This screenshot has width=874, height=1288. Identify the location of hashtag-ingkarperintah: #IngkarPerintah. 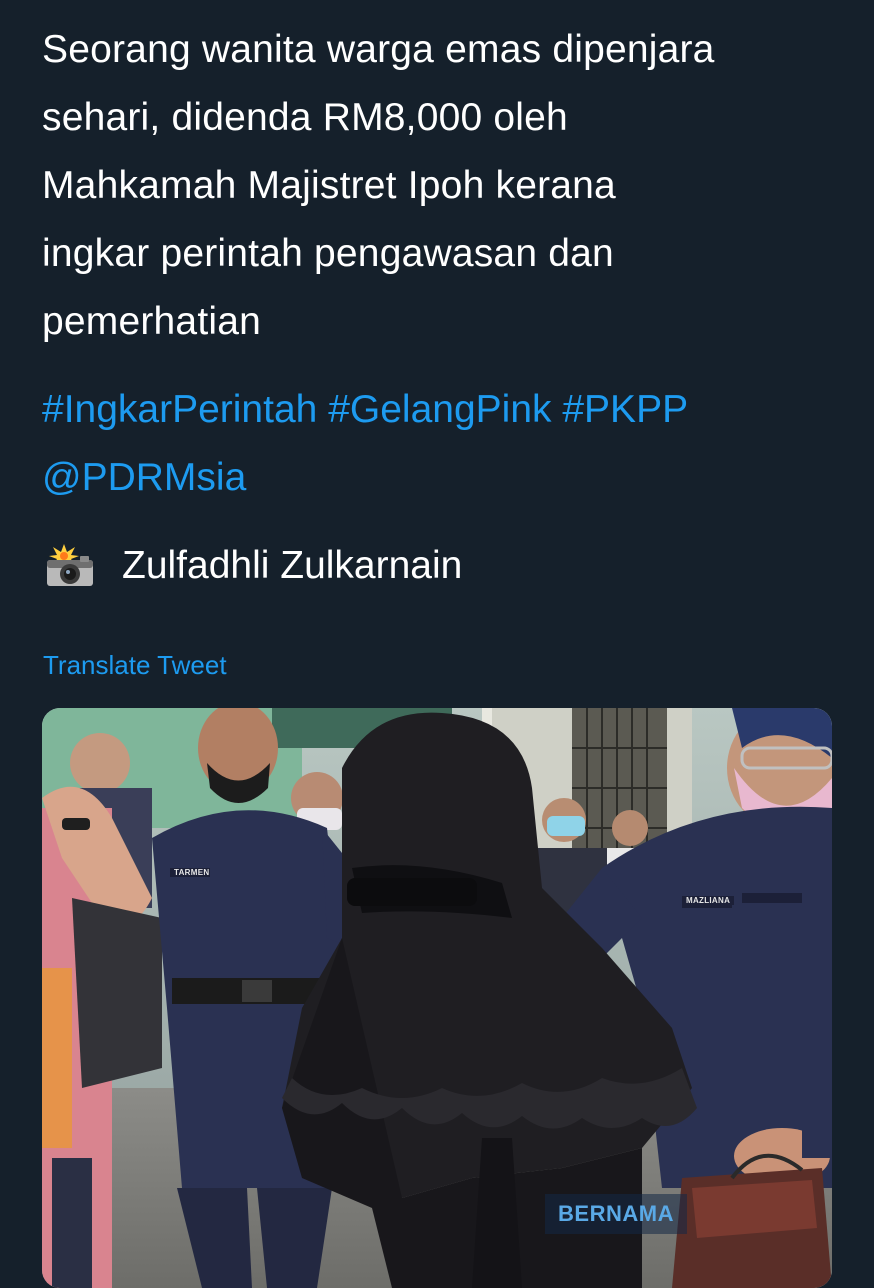
(179, 409).